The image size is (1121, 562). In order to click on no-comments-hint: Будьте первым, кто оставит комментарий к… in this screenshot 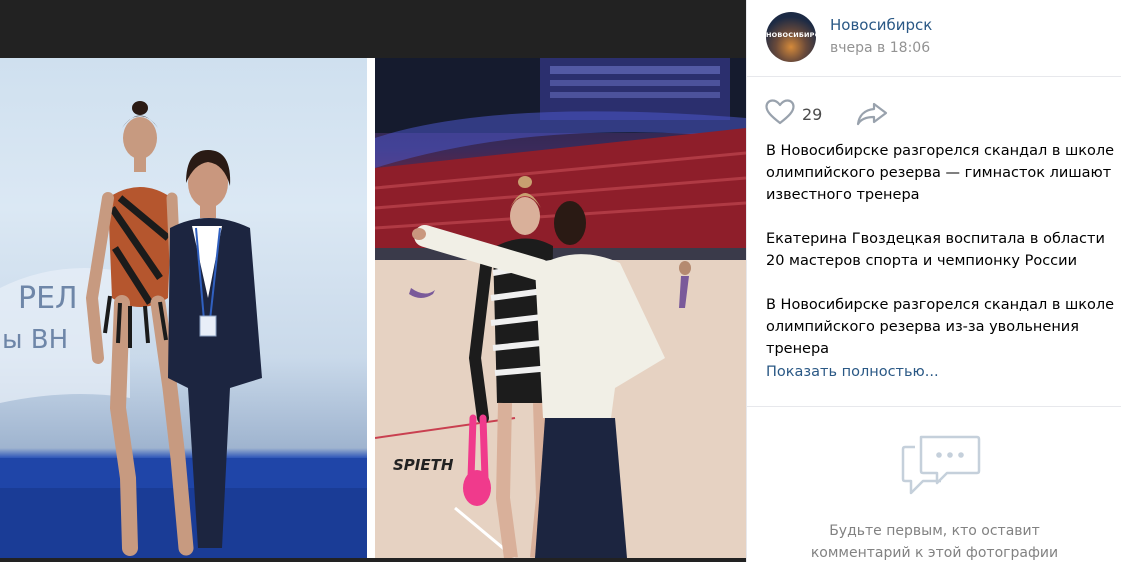, I will do `click(934, 541)`.